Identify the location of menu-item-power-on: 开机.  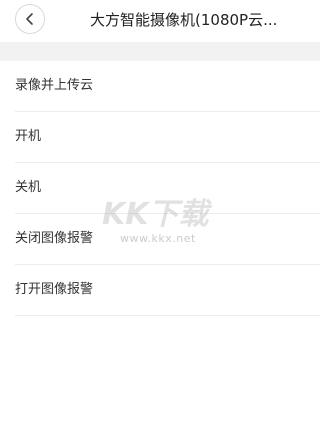
(167, 137).